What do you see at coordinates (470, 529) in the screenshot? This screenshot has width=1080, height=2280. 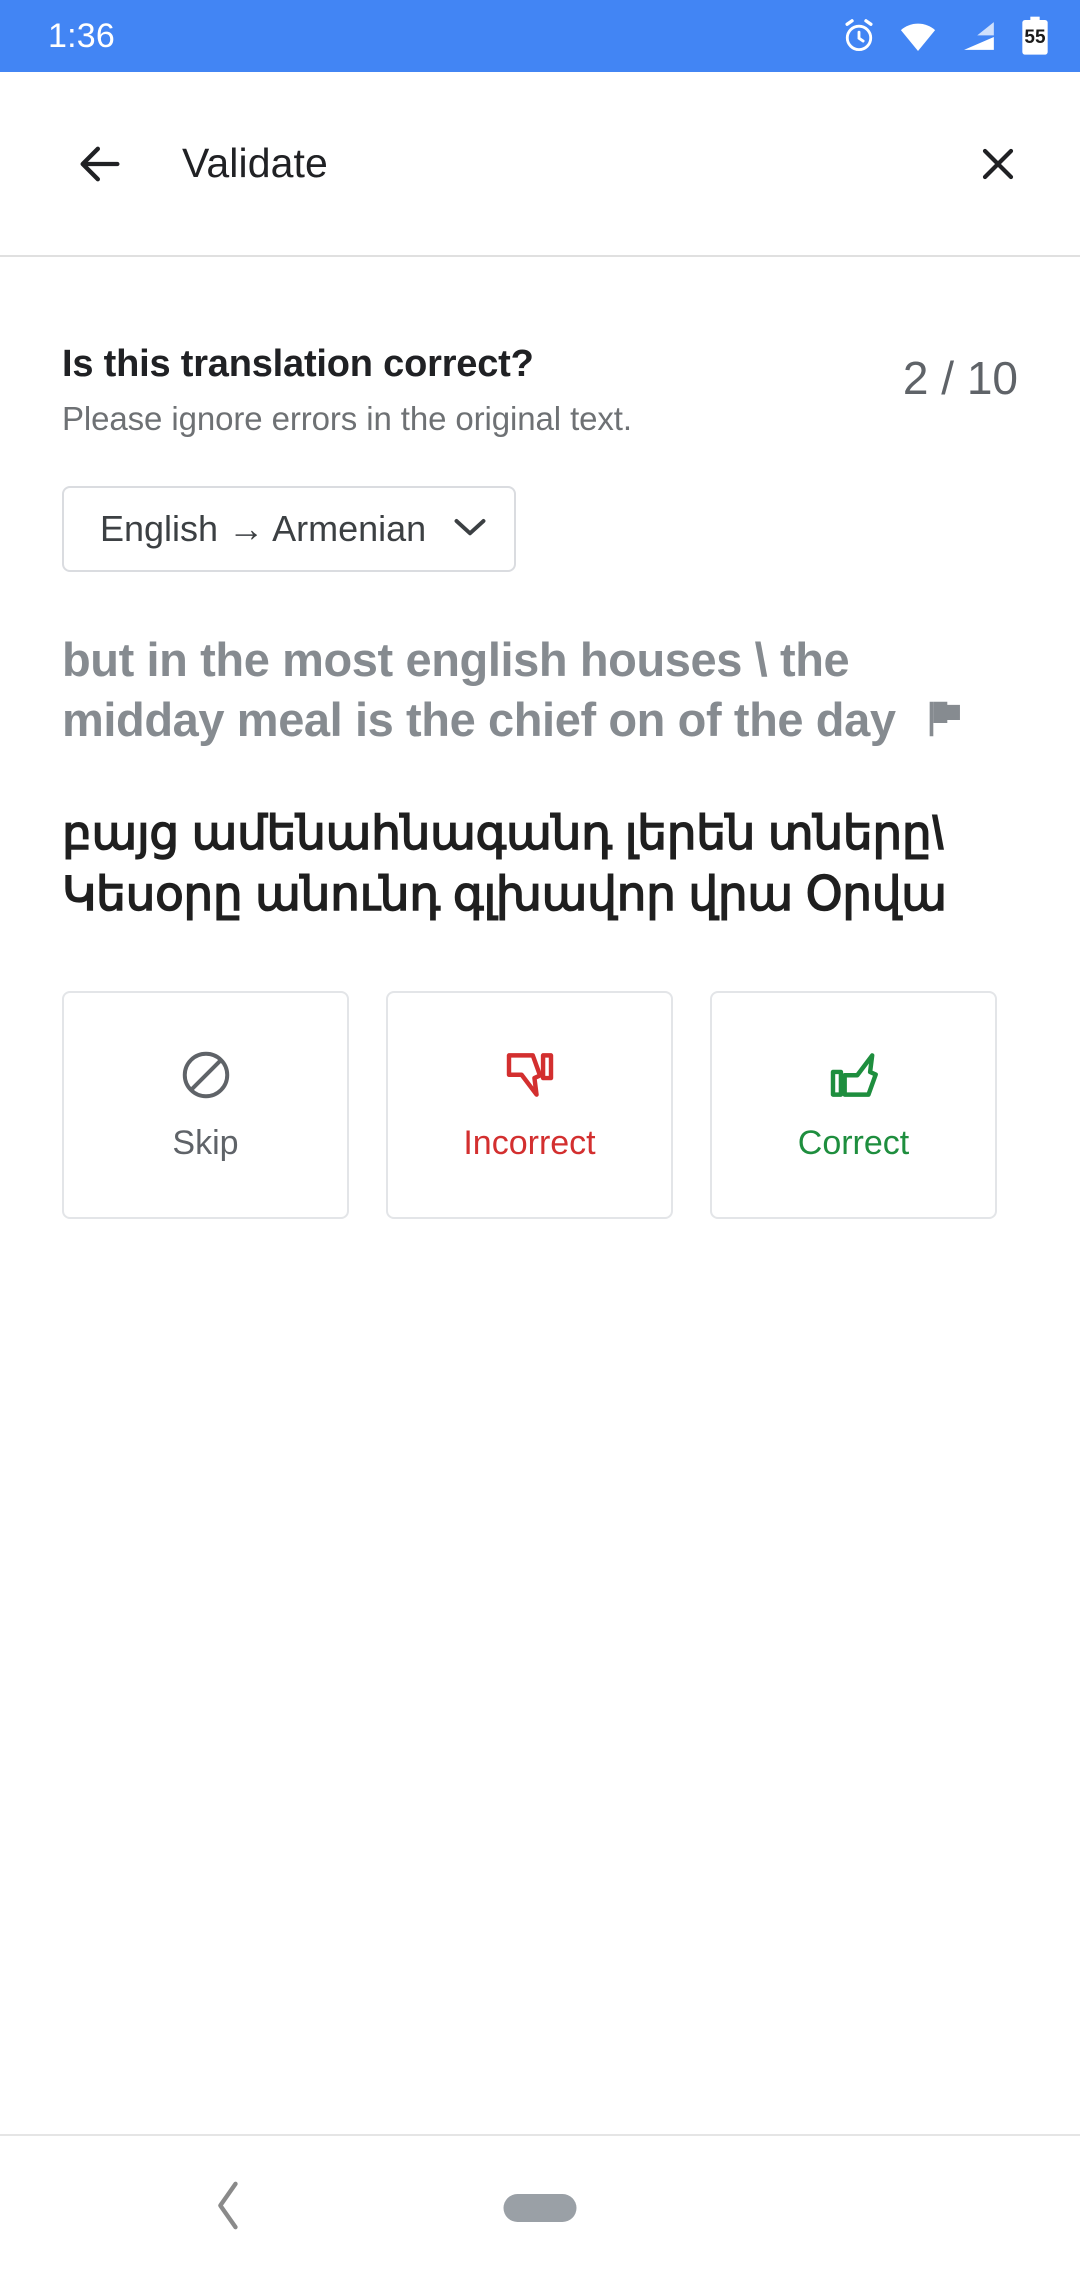 I see `chevron-down-icon` at bounding box center [470, 529].